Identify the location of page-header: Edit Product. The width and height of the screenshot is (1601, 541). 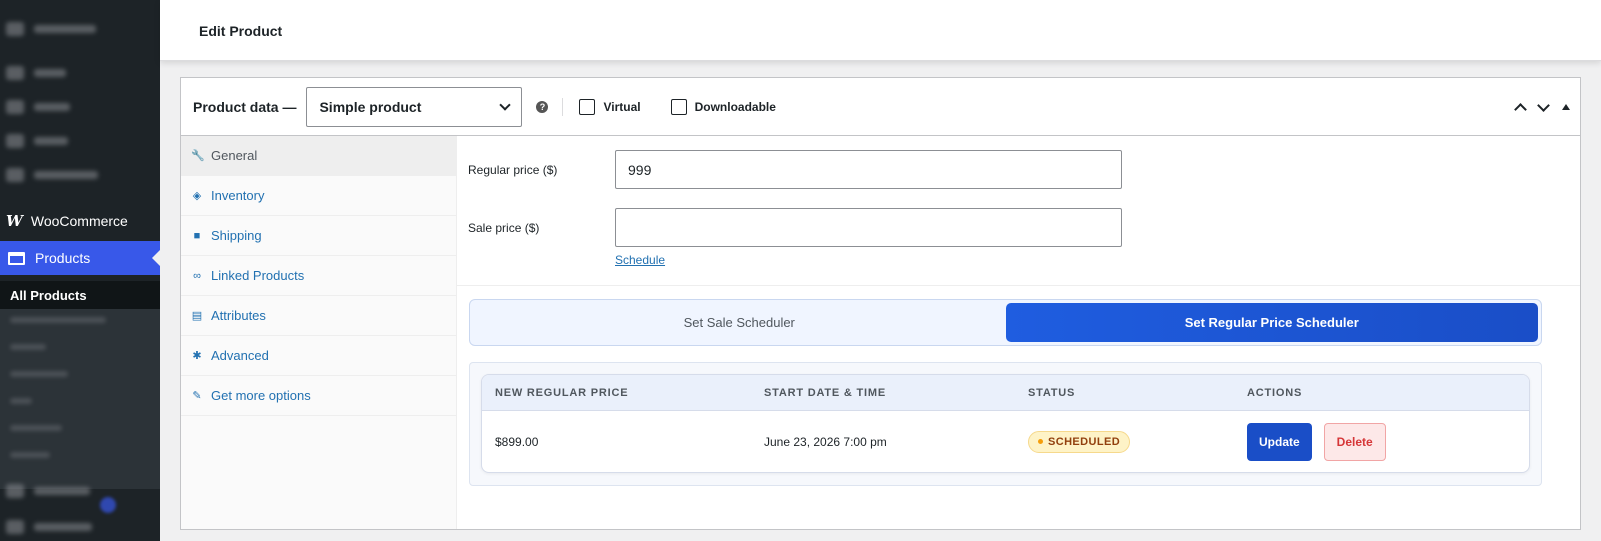
(880, 30).